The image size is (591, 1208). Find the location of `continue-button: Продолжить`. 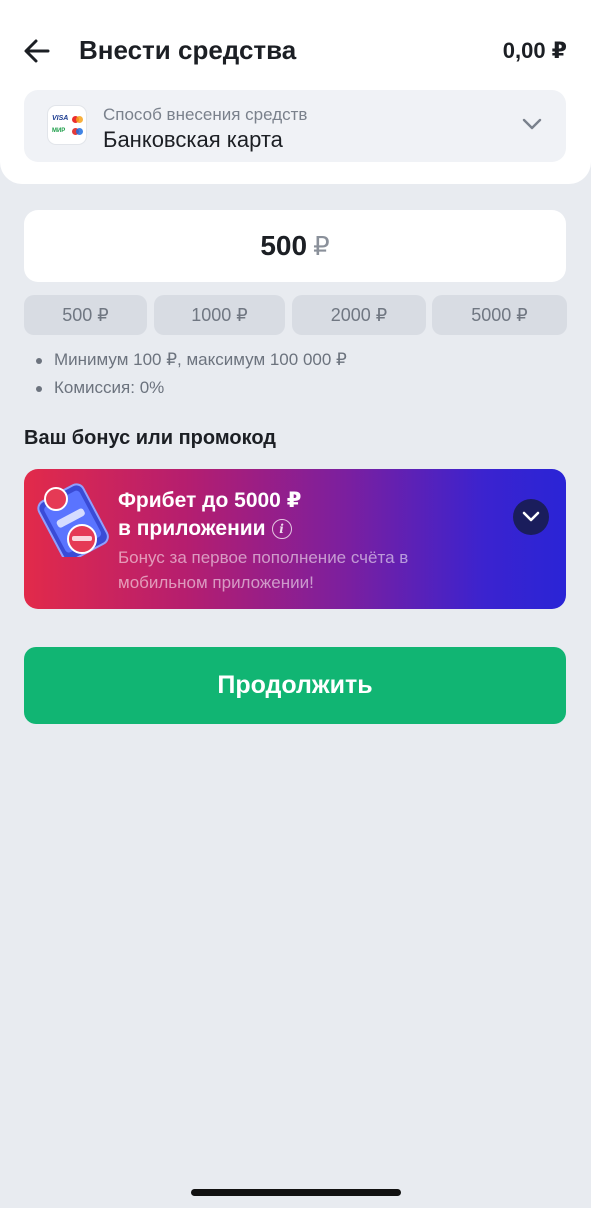

continue-button: Продолжить is located at coordinates (295, 685).